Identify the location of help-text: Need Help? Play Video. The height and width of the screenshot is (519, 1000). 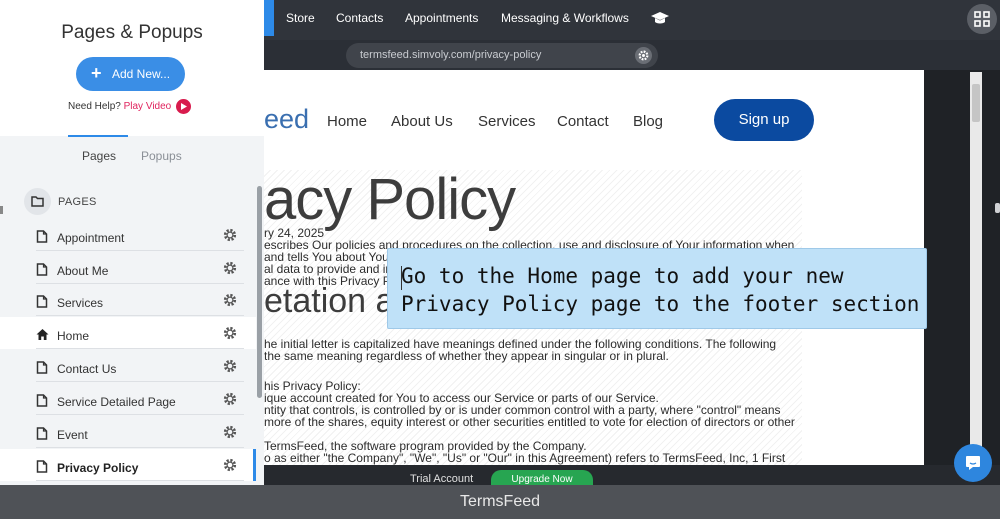
(119, 106).